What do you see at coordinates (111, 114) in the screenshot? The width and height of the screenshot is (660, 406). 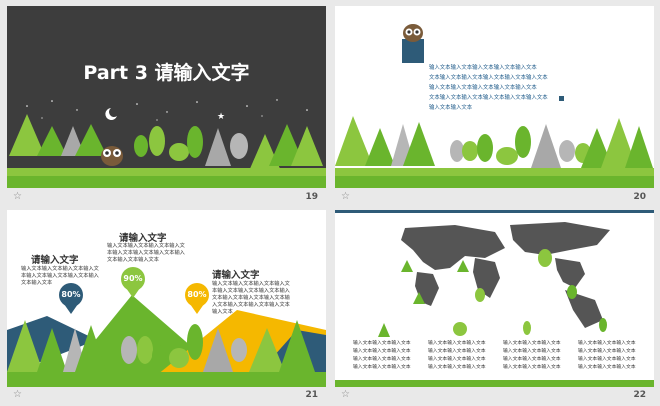 I see `moon-icon` at bounding box center [111, 114].